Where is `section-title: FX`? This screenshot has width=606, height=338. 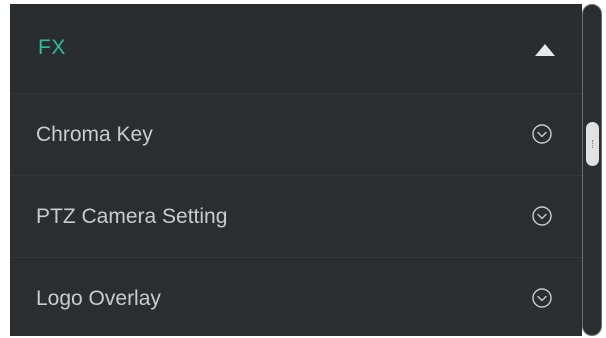
section-title: FX is located at coordinates (52, 47).